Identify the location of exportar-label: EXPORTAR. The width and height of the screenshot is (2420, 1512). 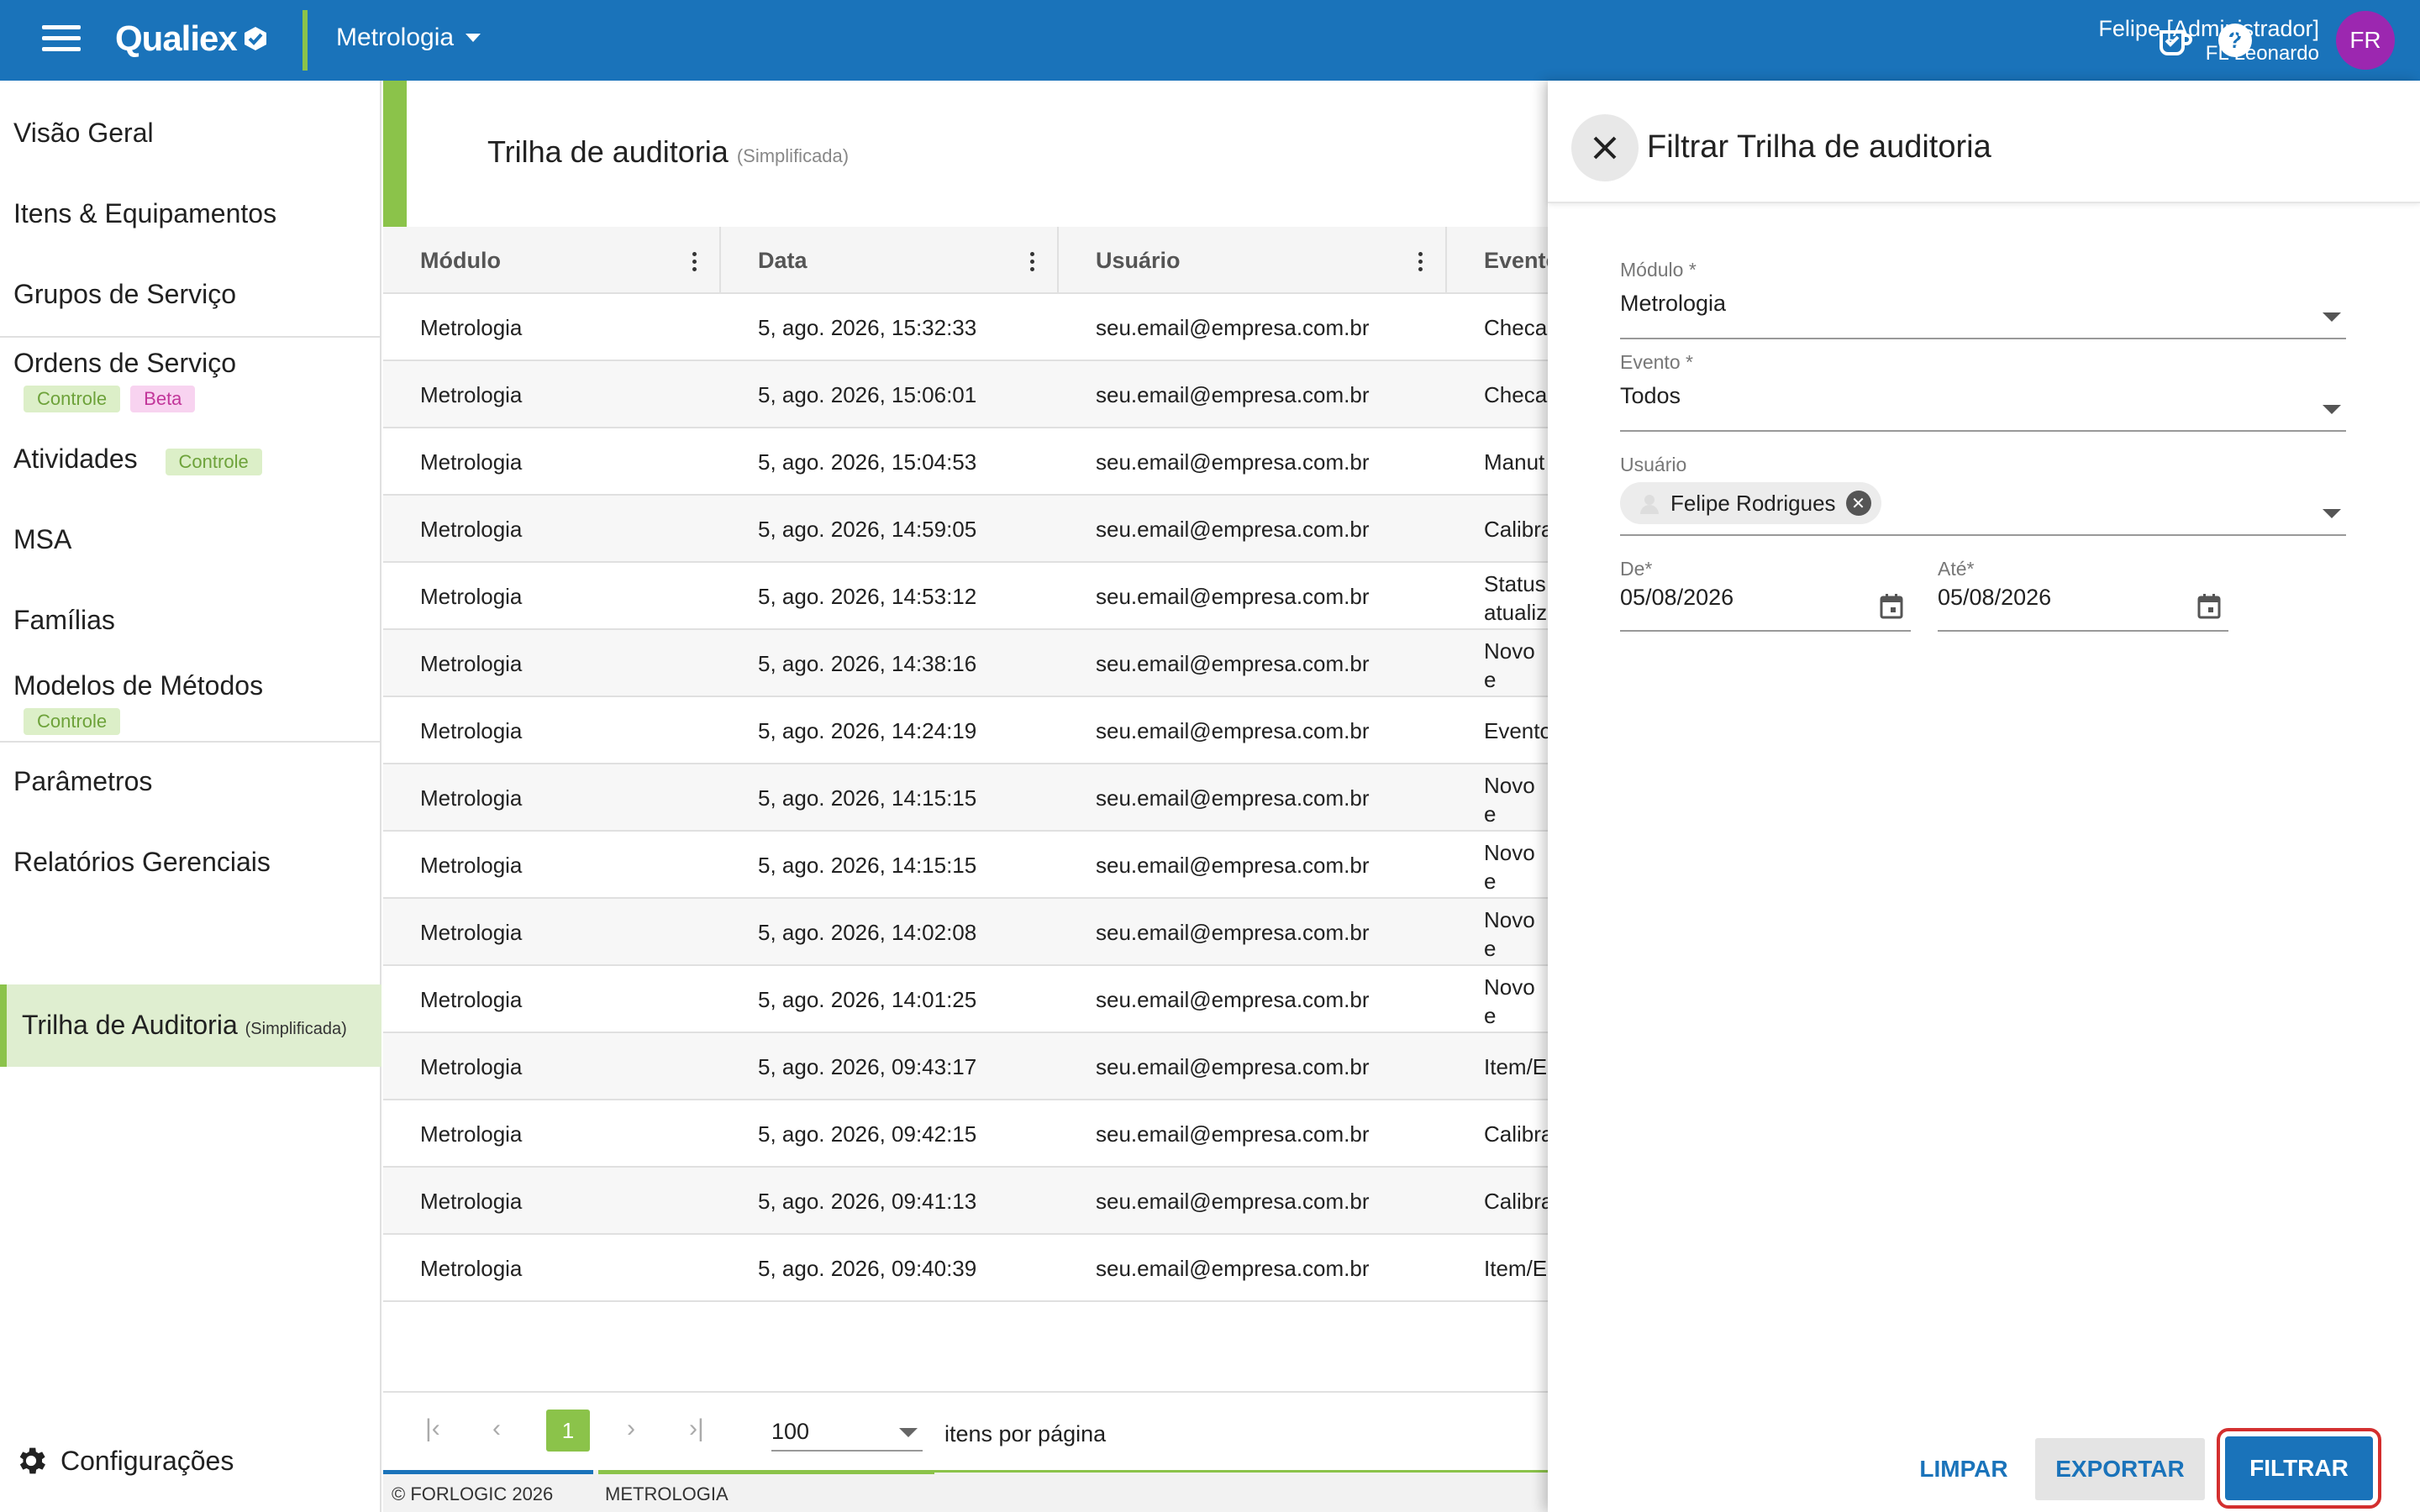
(2120, 1469).